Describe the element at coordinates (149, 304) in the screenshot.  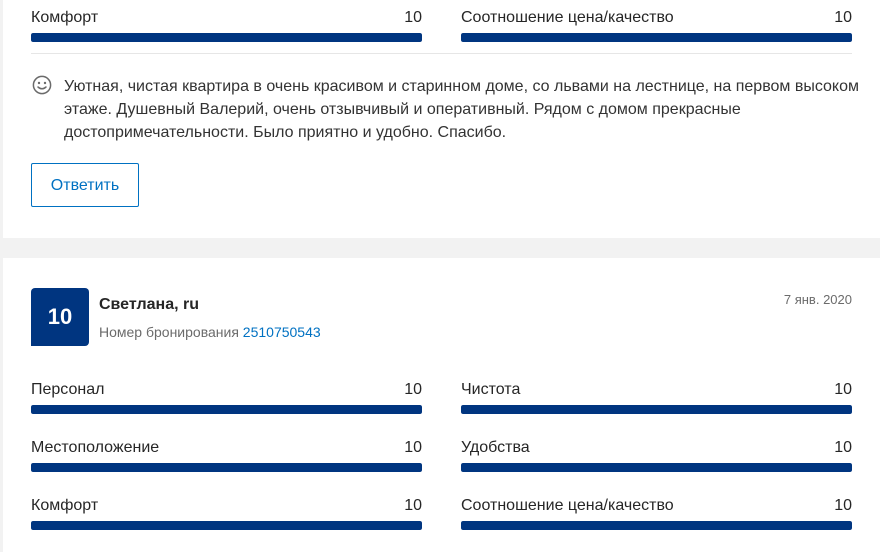
I see `reviewer-name: Светлана, ru` at that location.